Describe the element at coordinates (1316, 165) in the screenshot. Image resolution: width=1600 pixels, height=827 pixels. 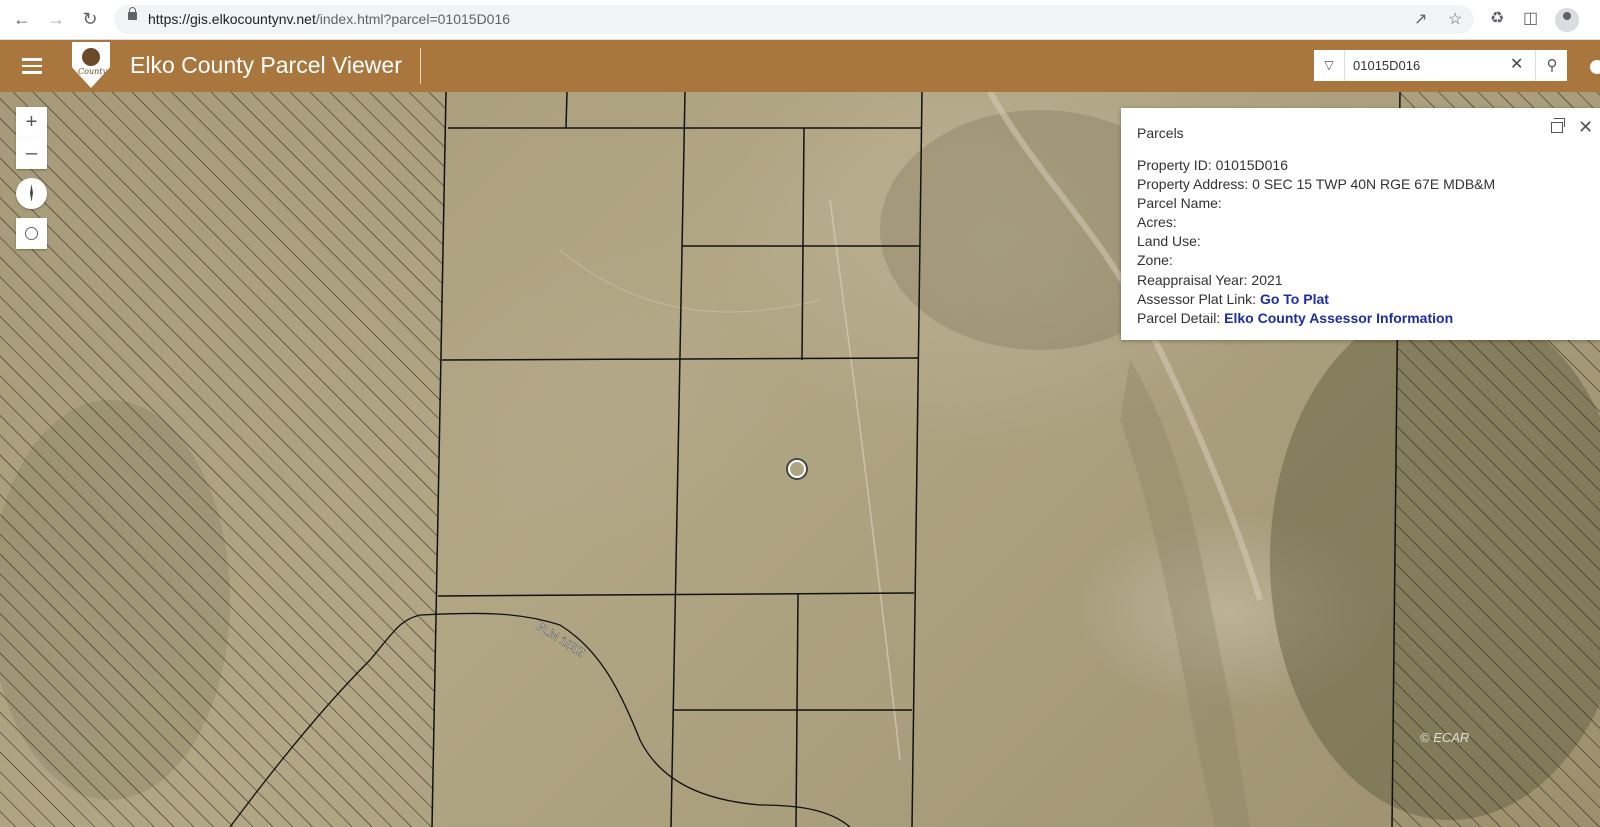
I see `field-property-id: Property ID: 01015D016` at that location.